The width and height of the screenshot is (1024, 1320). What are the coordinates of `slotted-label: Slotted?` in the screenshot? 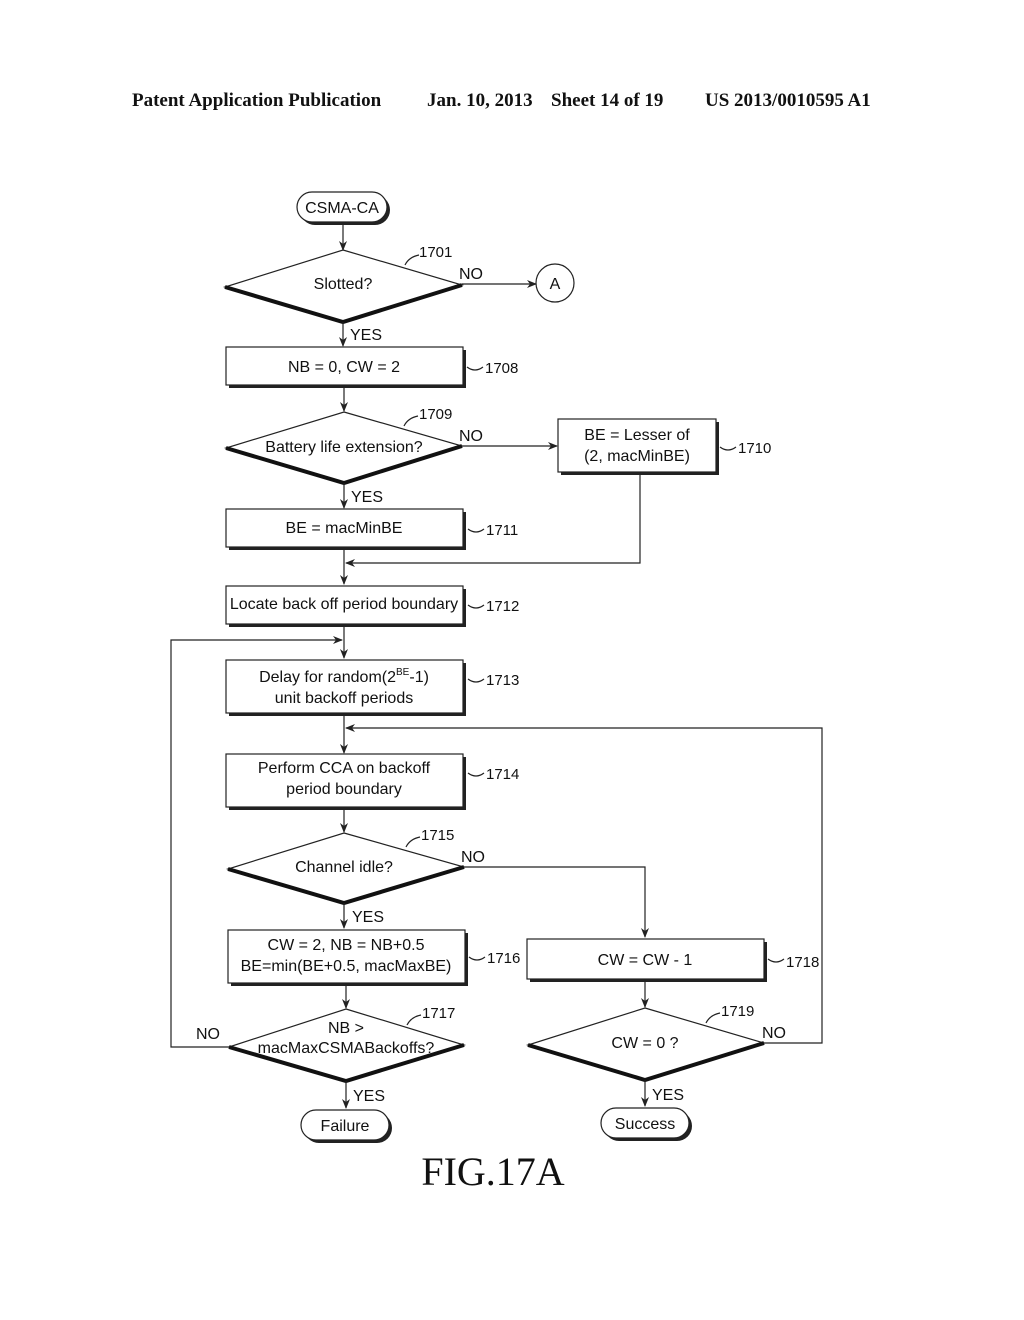 It's located at (343, 284).